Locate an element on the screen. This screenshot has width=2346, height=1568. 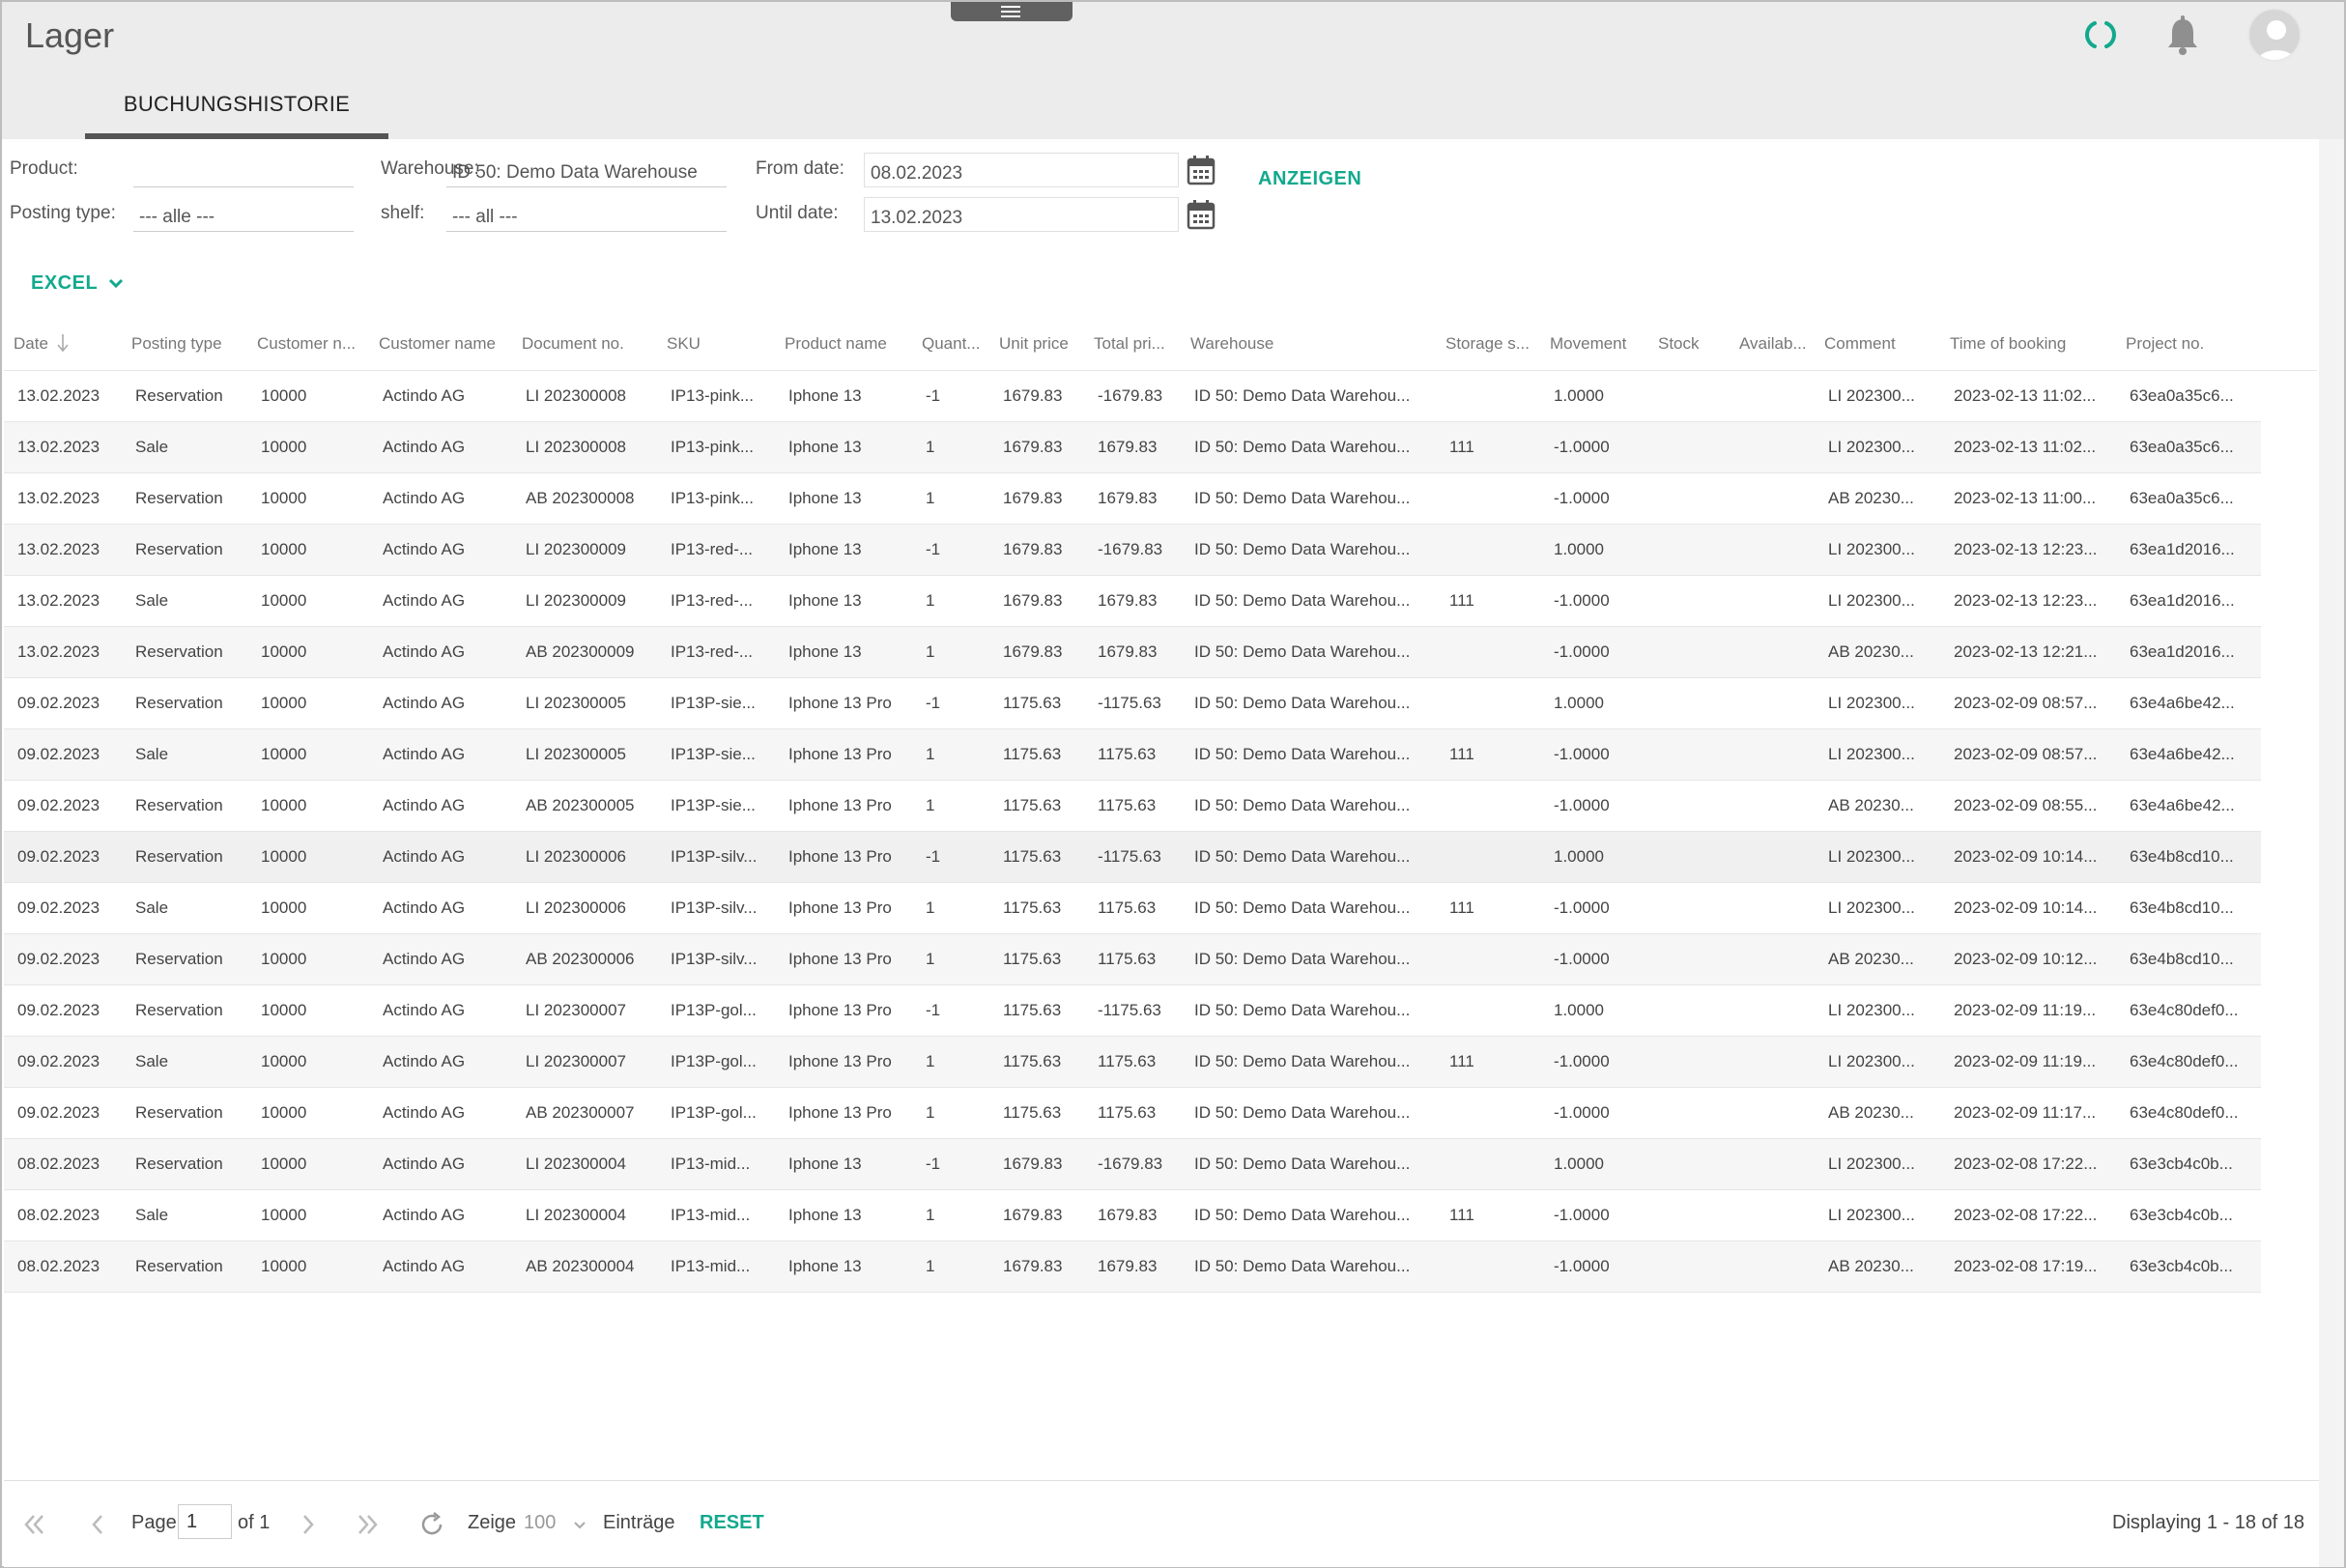
first-page-icon is located at coordinates (33, 1524).